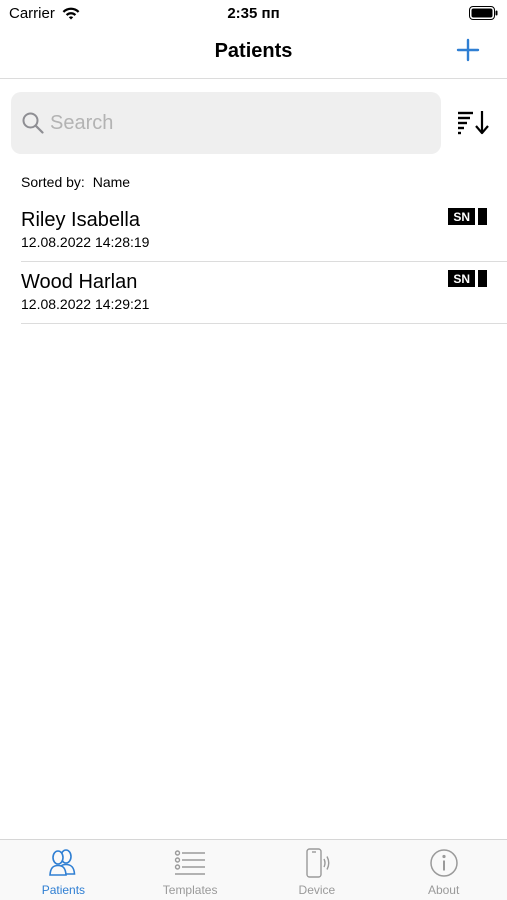 Image resolution: width=507 pixels, height=900 pixels. What do you see at coordinates (230, 123) in the screenshot?
I see `search-input` at bounding box center [230, 123].